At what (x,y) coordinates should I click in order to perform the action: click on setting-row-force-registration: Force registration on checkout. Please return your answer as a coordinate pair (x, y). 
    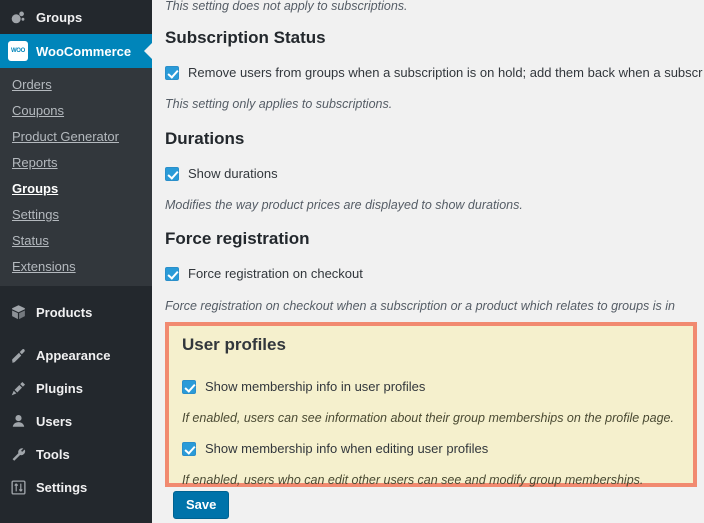
    Looking at the image, I should click on (264, 274).